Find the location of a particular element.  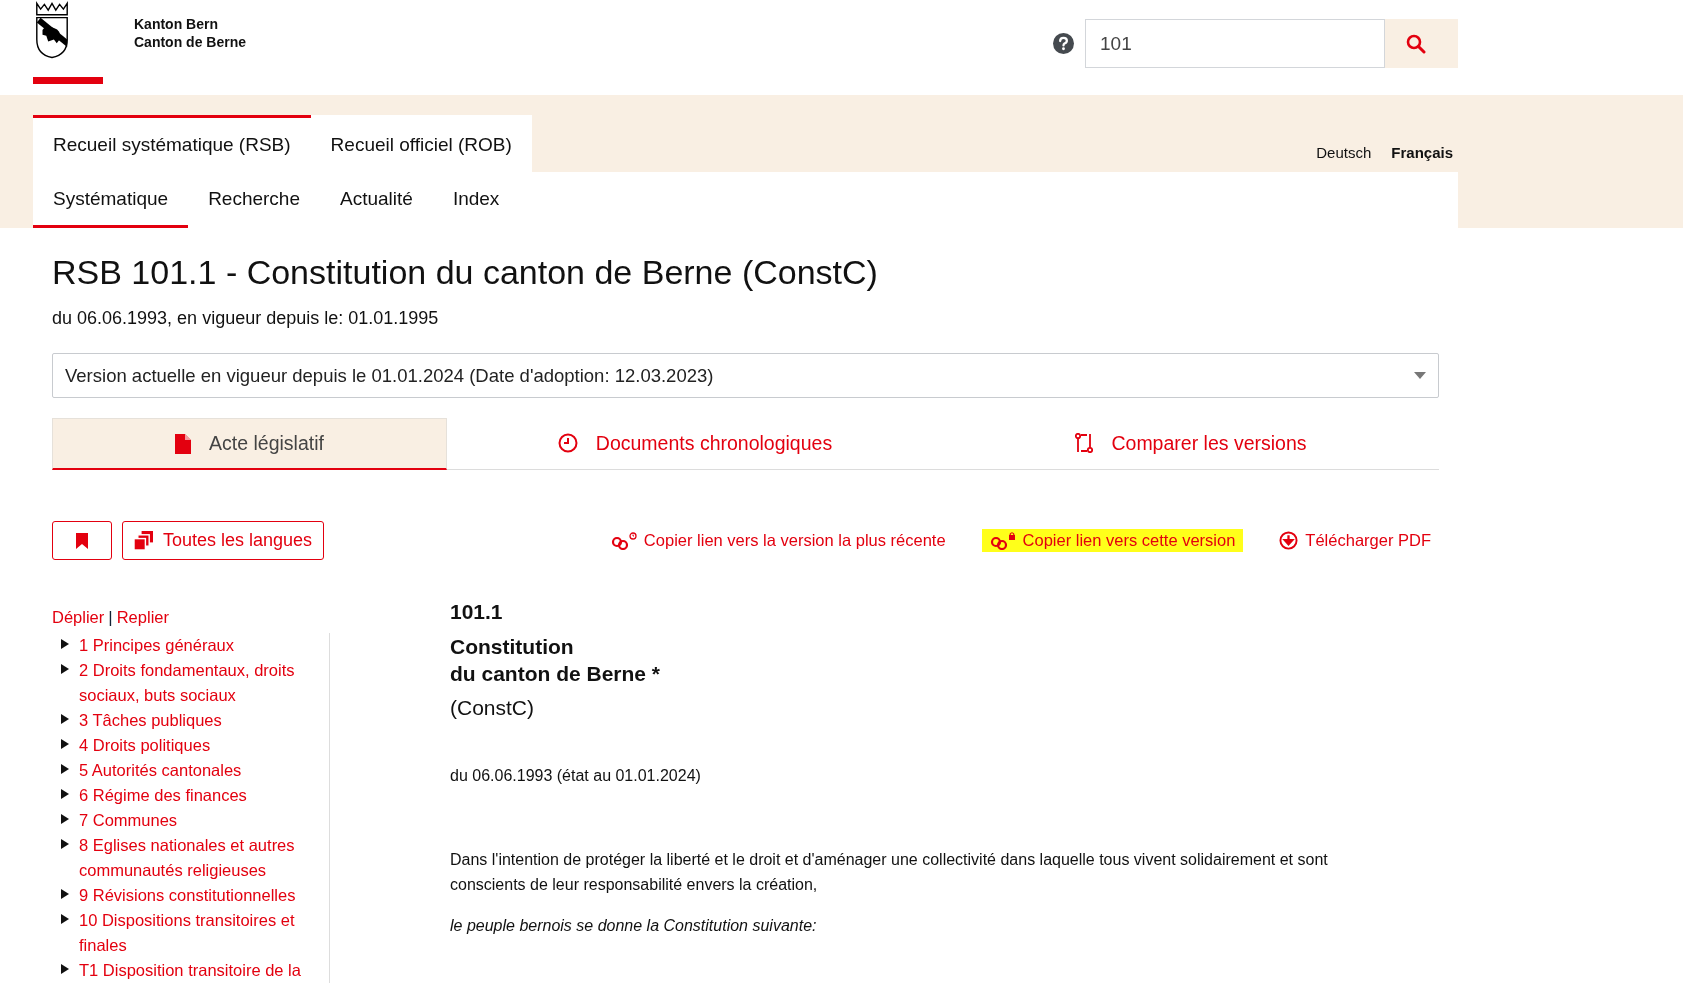

search-icon is located at coordinates (1416, 43).